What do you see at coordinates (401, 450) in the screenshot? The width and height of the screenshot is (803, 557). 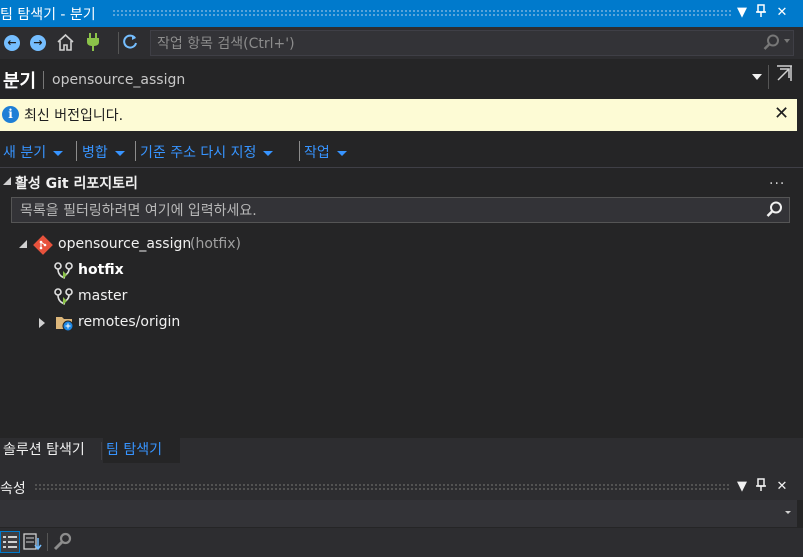 I see `tool-window-tabs: 솔루션 탐색기 팀 탐색기` at bounding box center [401, 450].